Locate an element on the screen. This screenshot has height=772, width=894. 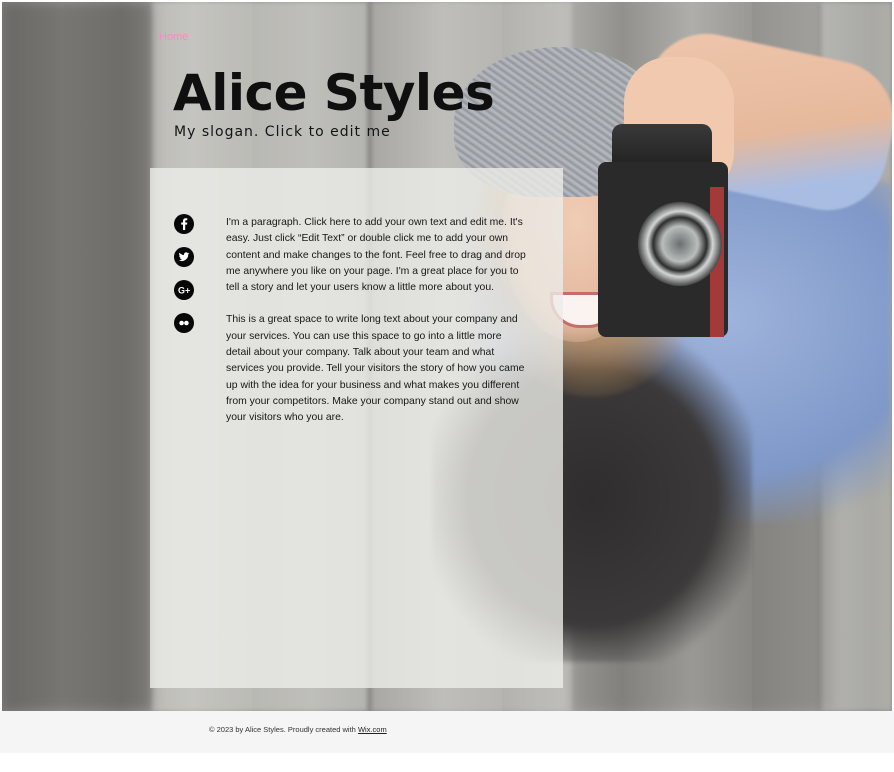
social-bar: G+ is located at coordinates (184, 280).